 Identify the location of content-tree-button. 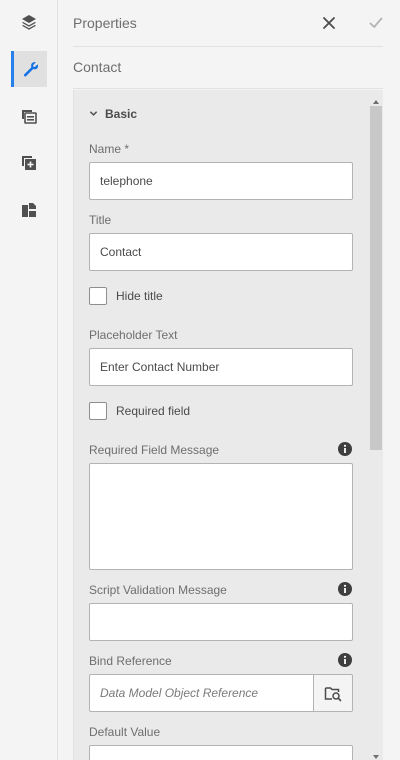
(29, 210).